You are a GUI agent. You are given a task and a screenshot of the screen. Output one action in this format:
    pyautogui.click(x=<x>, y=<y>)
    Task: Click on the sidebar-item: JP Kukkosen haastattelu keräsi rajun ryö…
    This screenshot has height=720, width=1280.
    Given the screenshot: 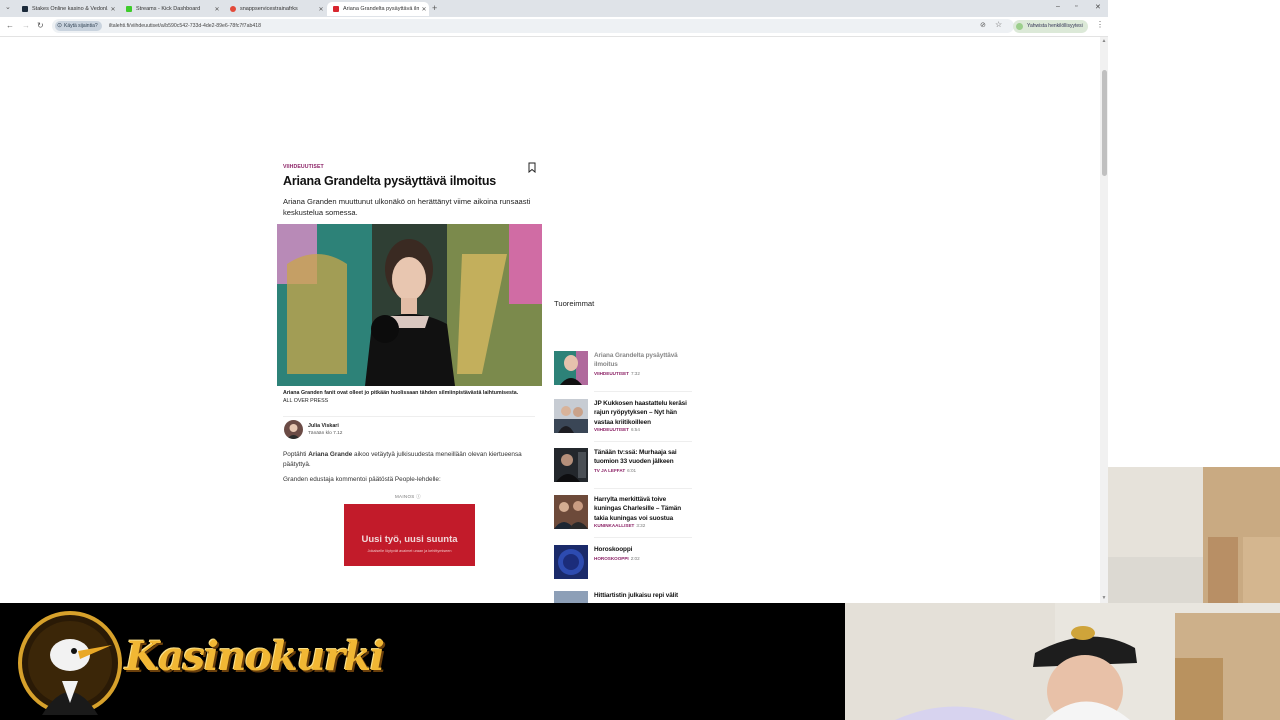 What is the action you would take?
    pyautogui.click(x=623, y=421)
    